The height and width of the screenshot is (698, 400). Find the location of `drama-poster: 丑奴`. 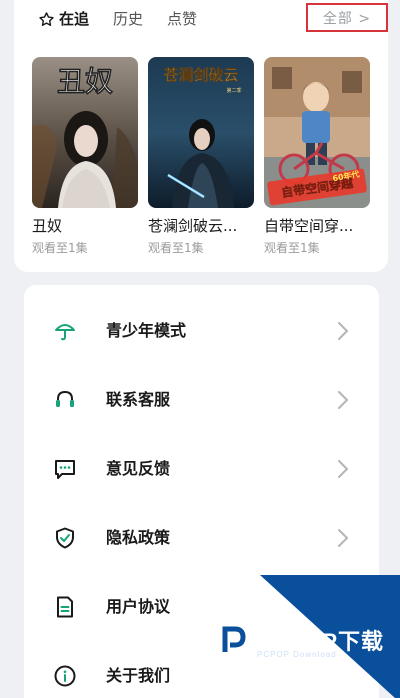

drama-poster: 丑奴 is located at coordinates (85, 132).